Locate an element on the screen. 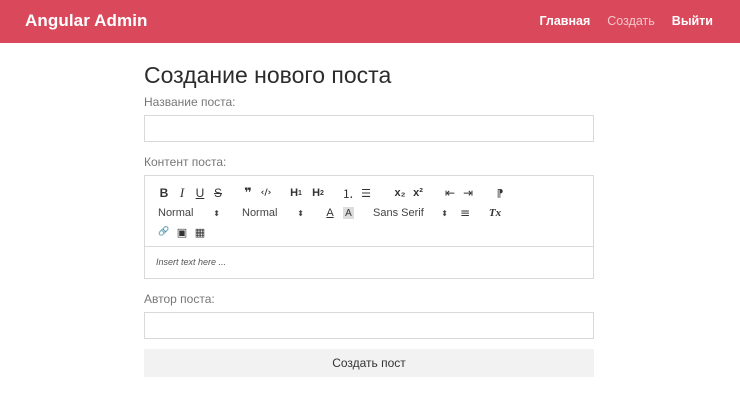 This screenshot has width=740, height=418. outdent-icon: ⇤ is located at coordinates (450, 193).